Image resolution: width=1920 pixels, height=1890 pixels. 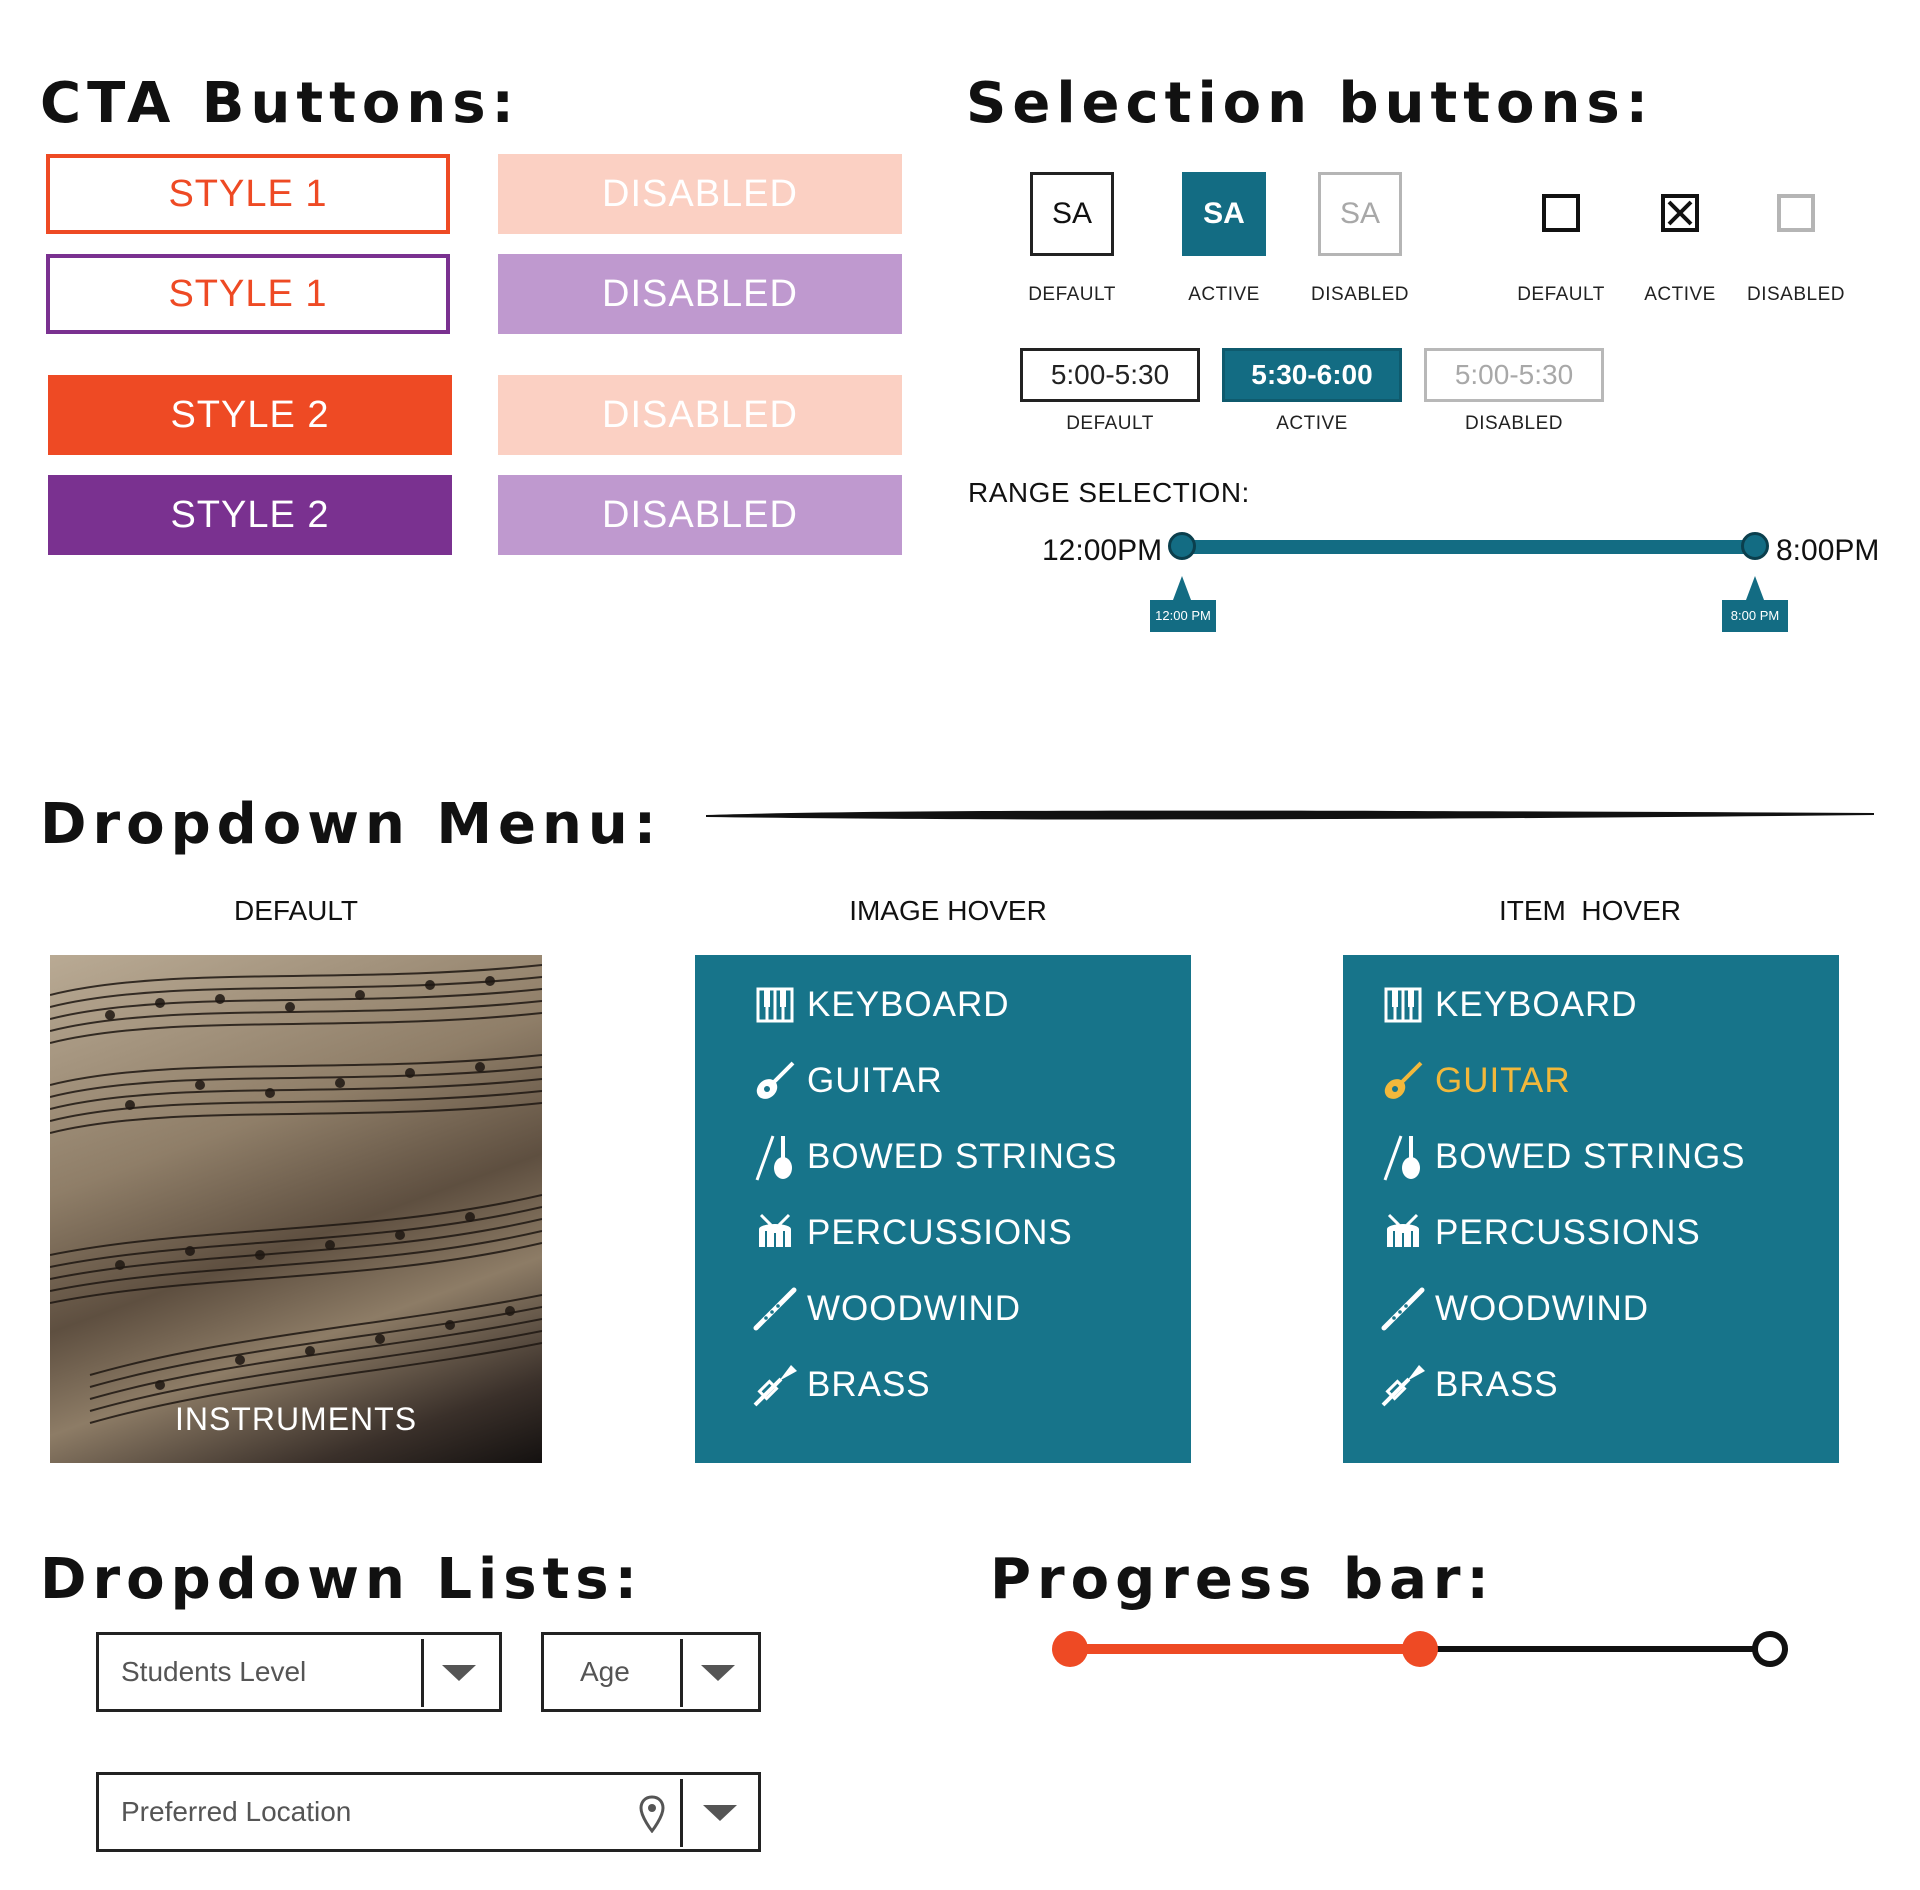 What do you see at coordinates (248, 294) in the screenshot?
I see `style1-purple-button: STYLE 1` at bounding box center [248, 294].